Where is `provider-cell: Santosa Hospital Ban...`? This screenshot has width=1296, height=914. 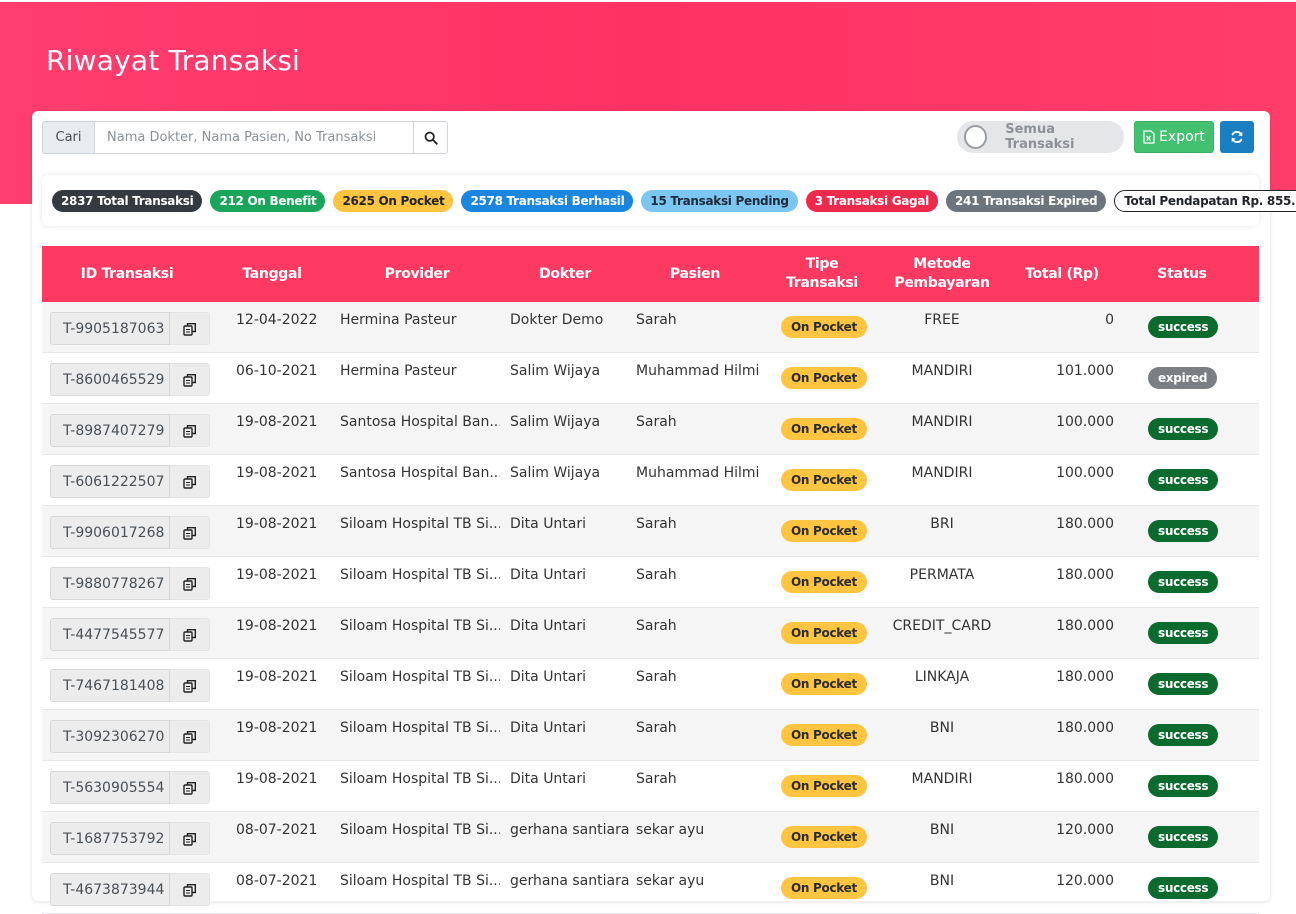 provider-cell: Santosa Hospital Ban... is located at coordinates (420, 422).